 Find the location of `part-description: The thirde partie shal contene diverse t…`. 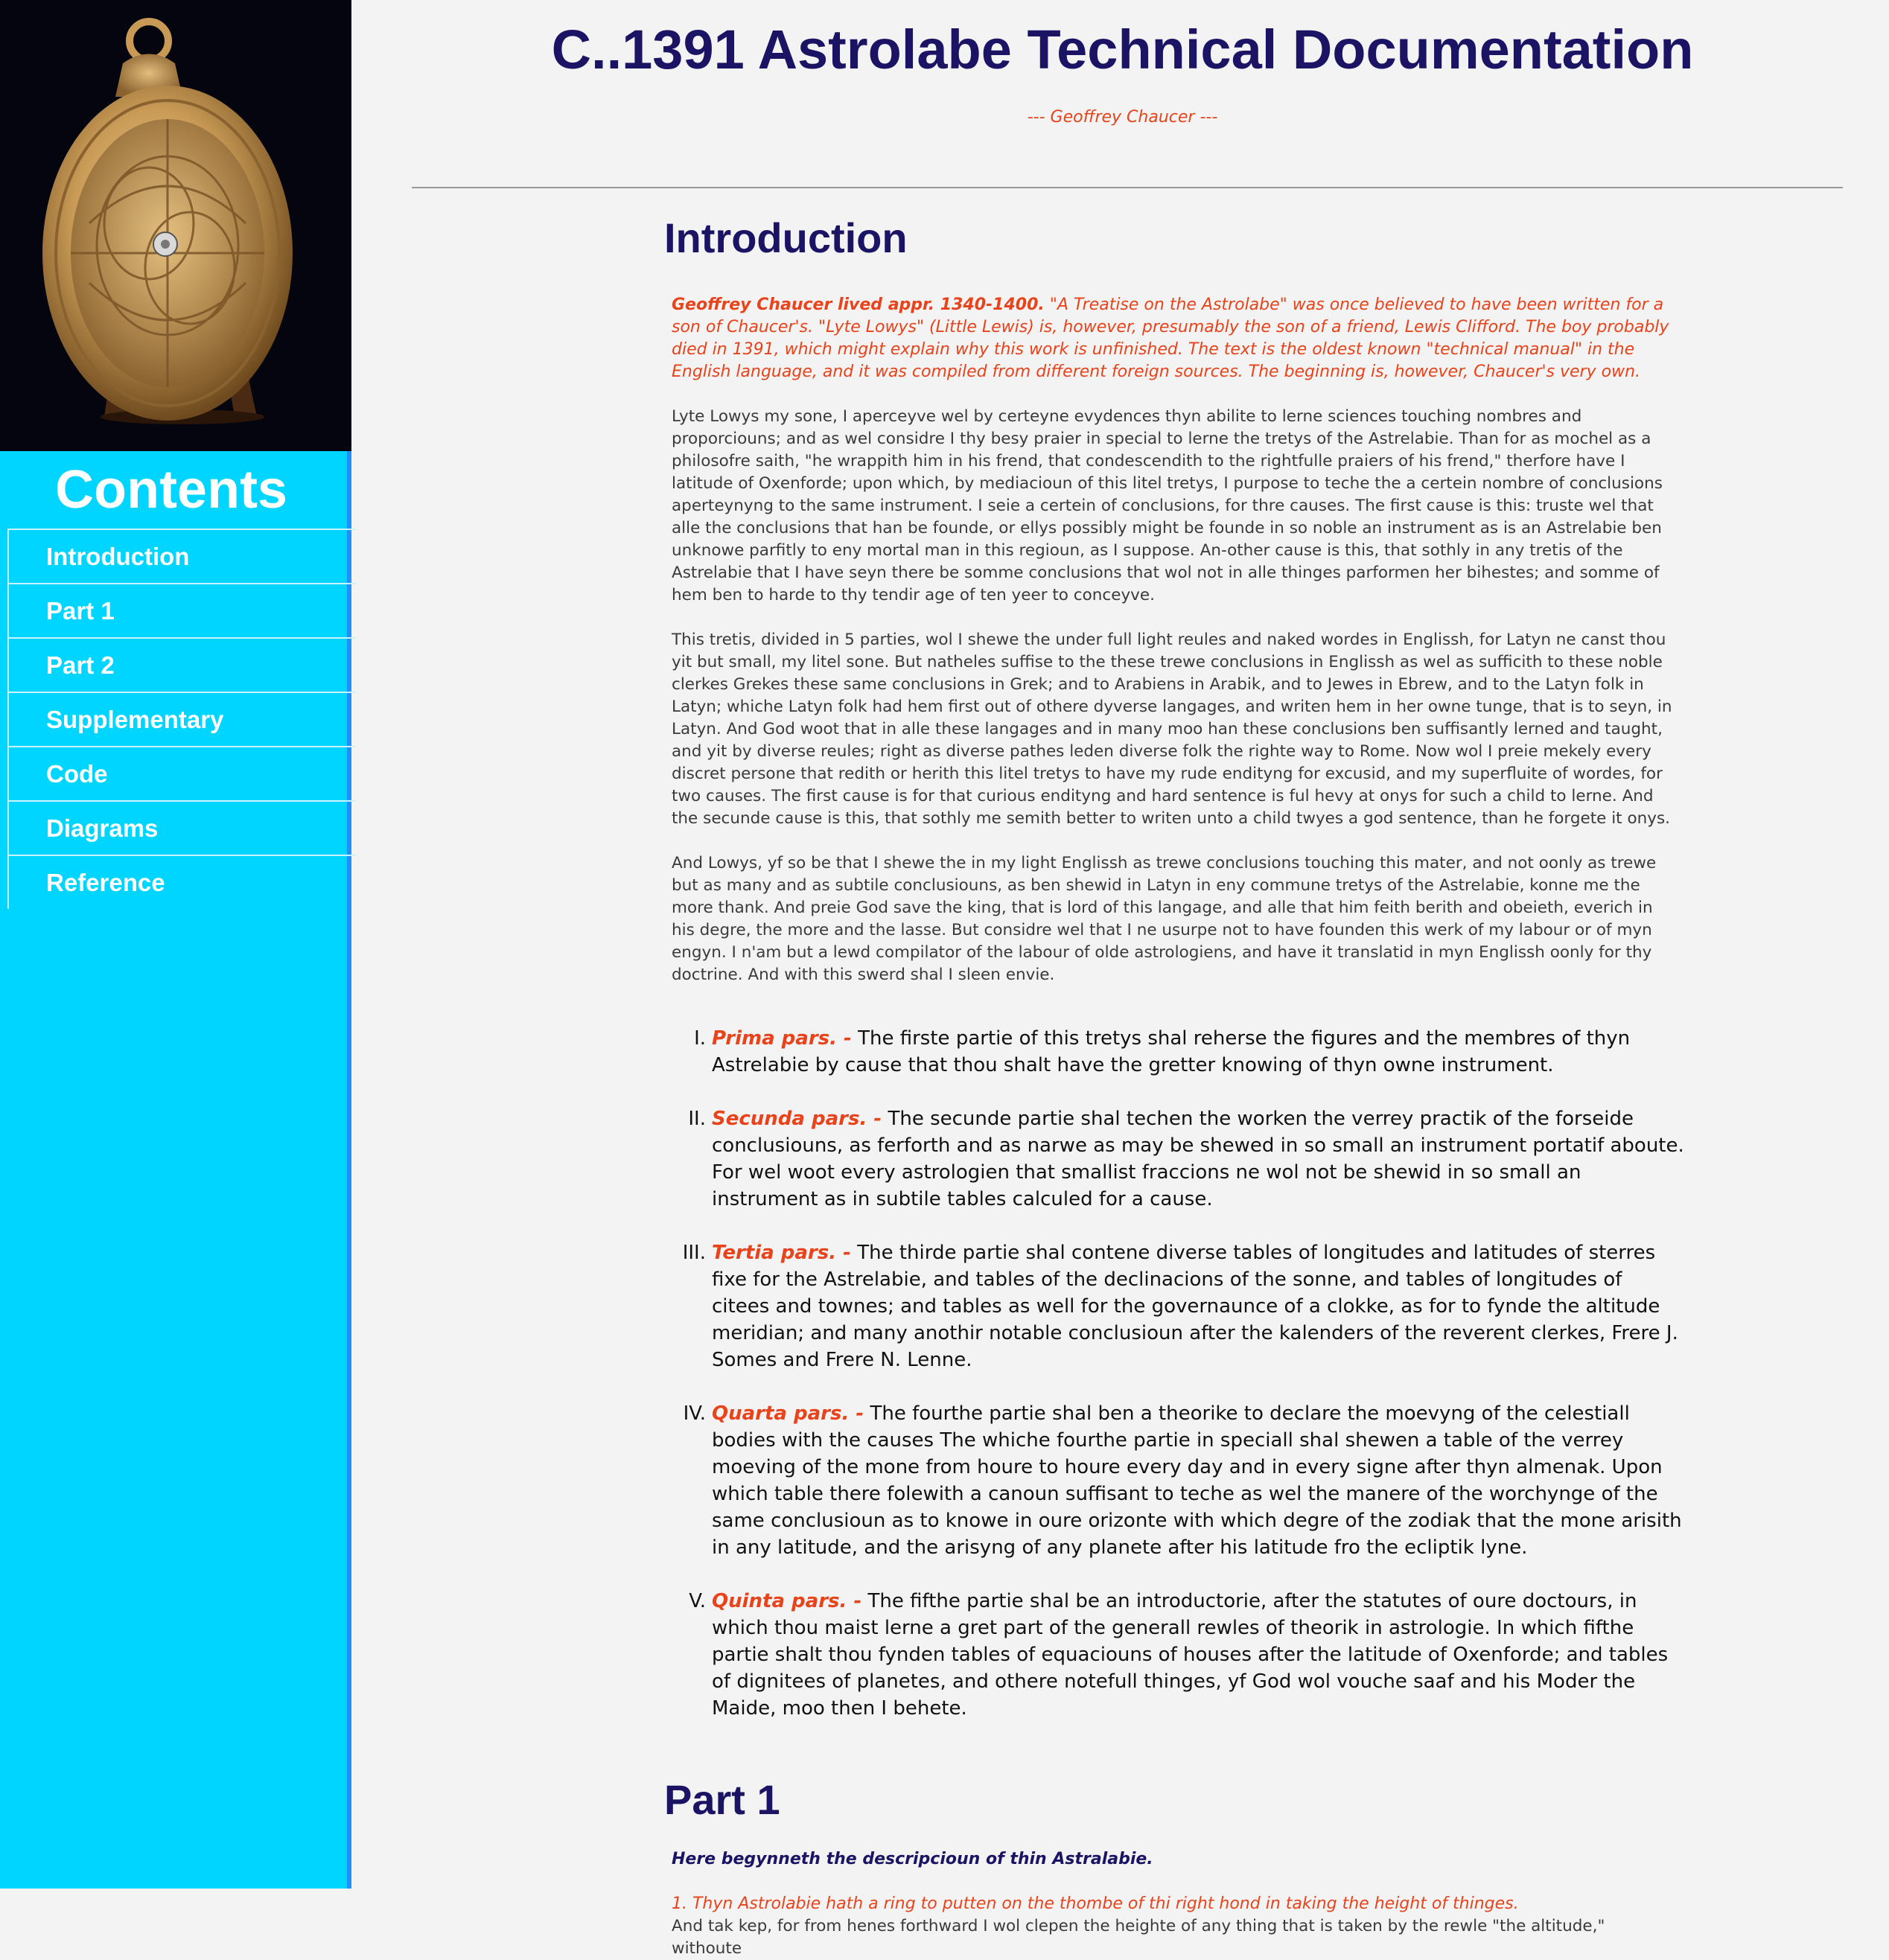

part-description: The thirde partie shal contene diverse t… is located at coordinates (1195, 1306).